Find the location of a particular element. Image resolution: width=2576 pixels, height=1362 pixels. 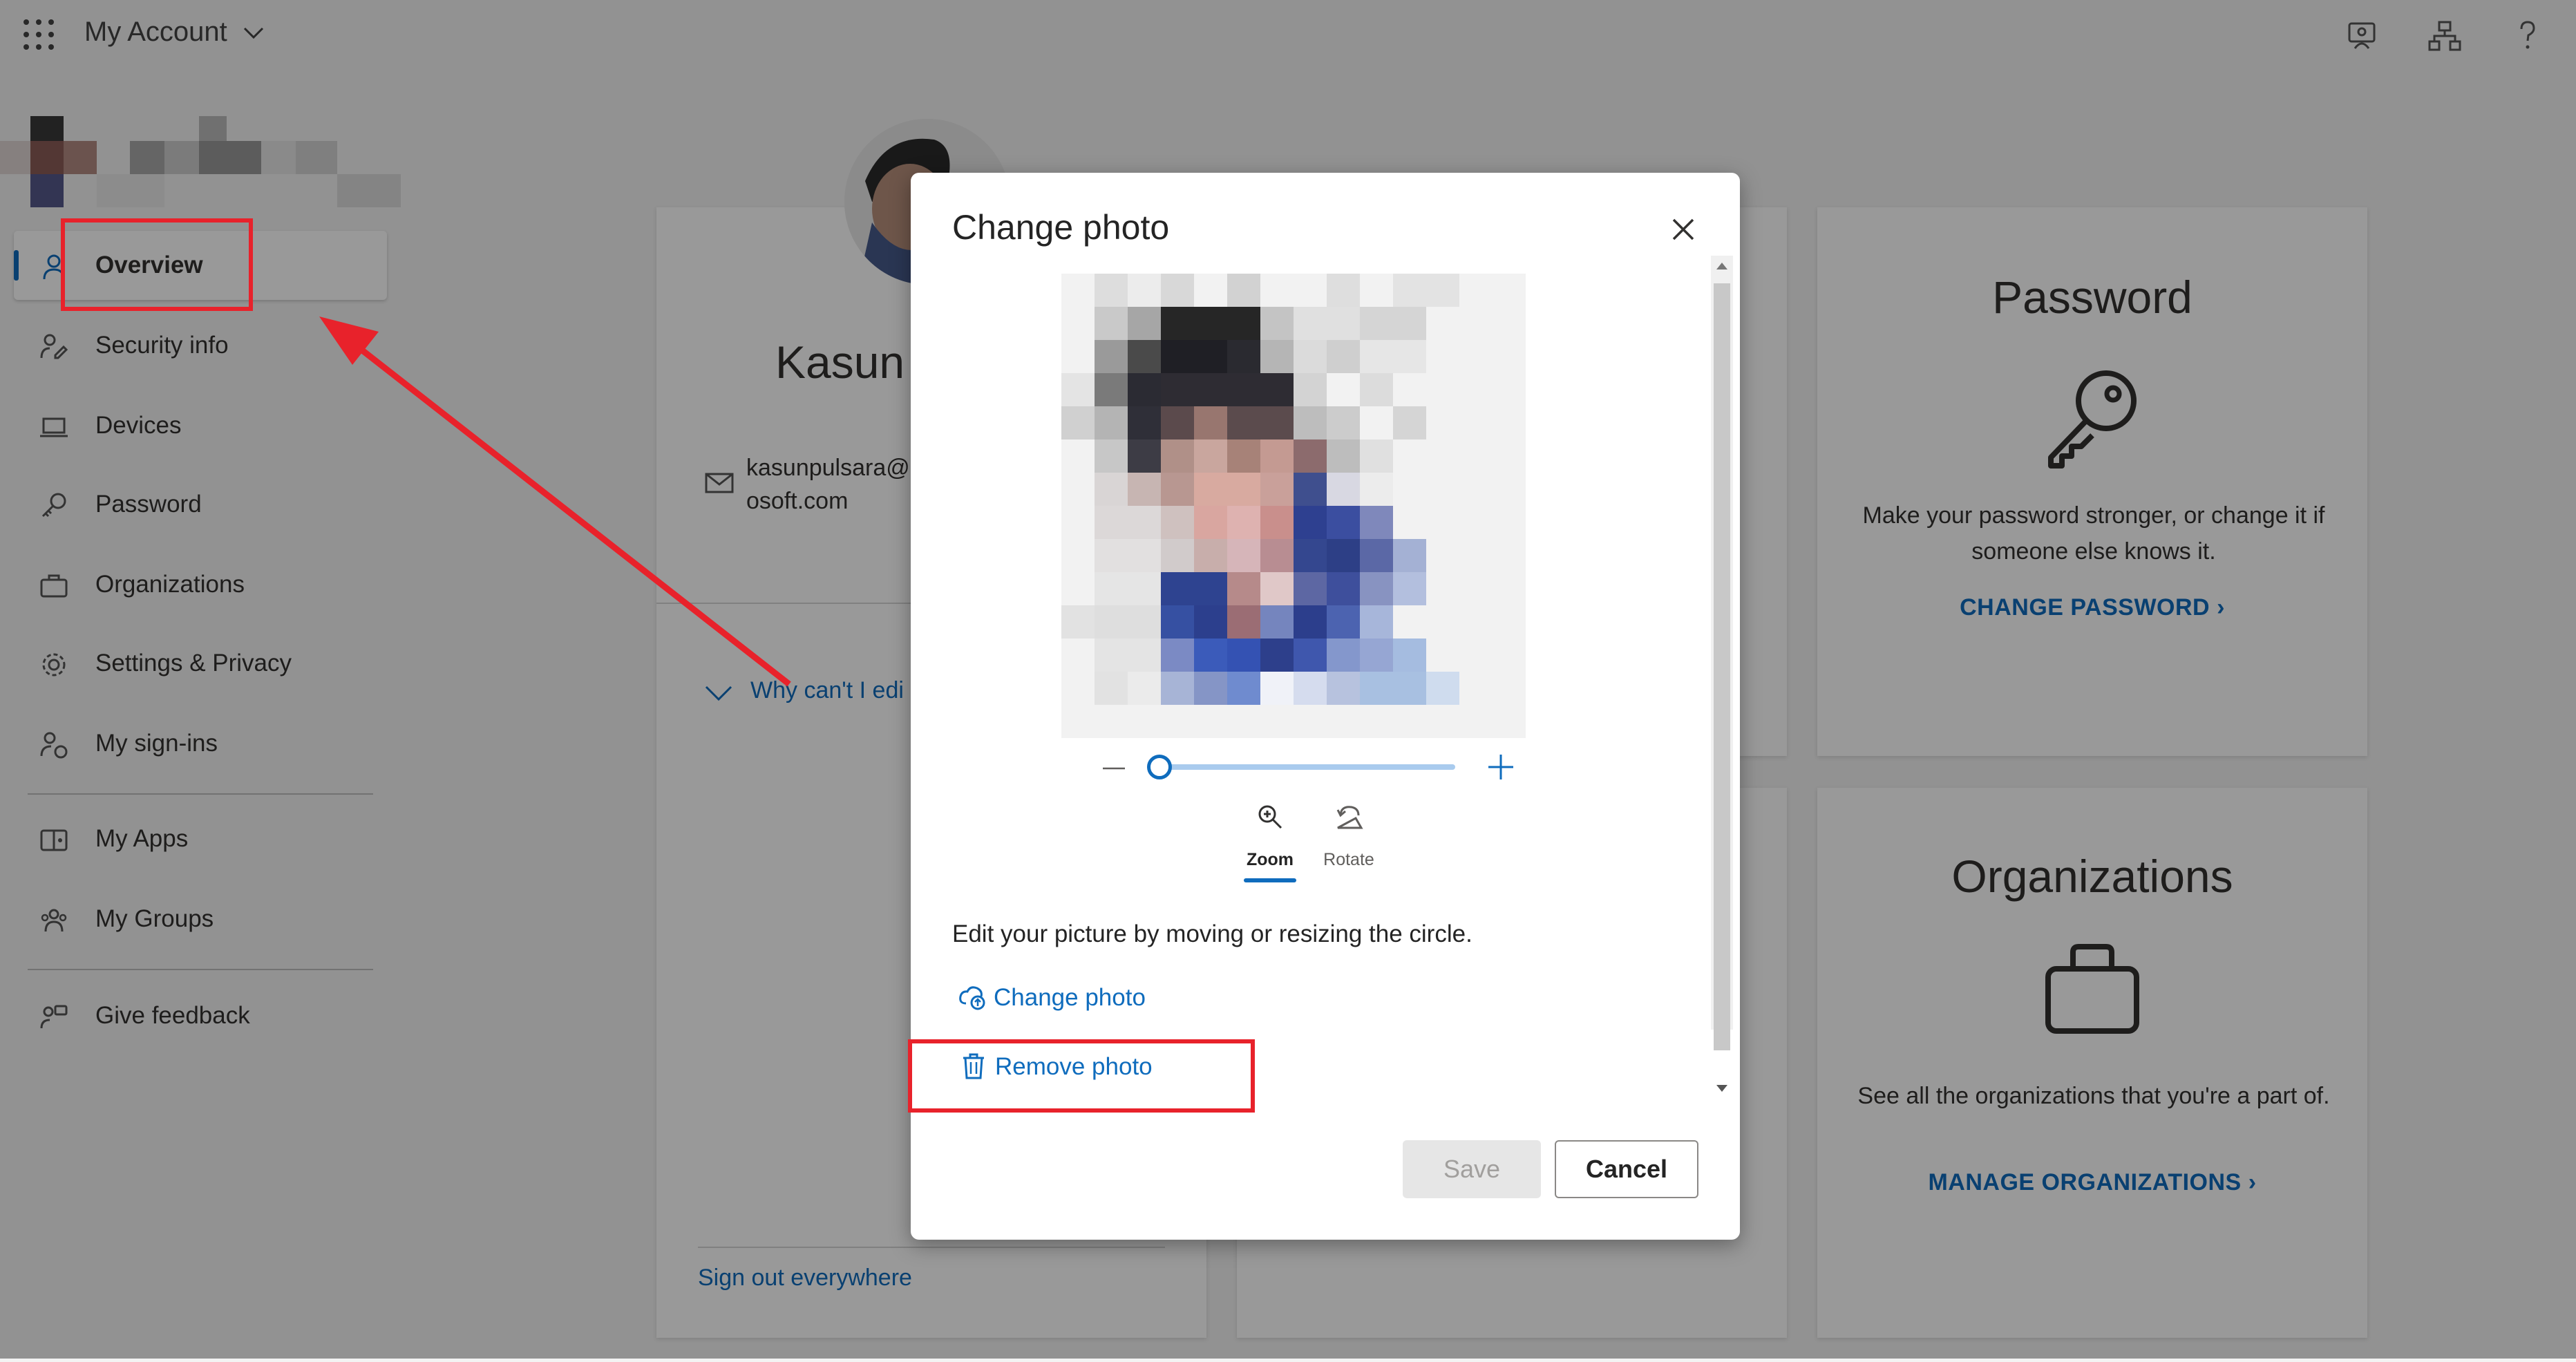

change-photo-label: Change photo is located at coordinates (1070, 997).